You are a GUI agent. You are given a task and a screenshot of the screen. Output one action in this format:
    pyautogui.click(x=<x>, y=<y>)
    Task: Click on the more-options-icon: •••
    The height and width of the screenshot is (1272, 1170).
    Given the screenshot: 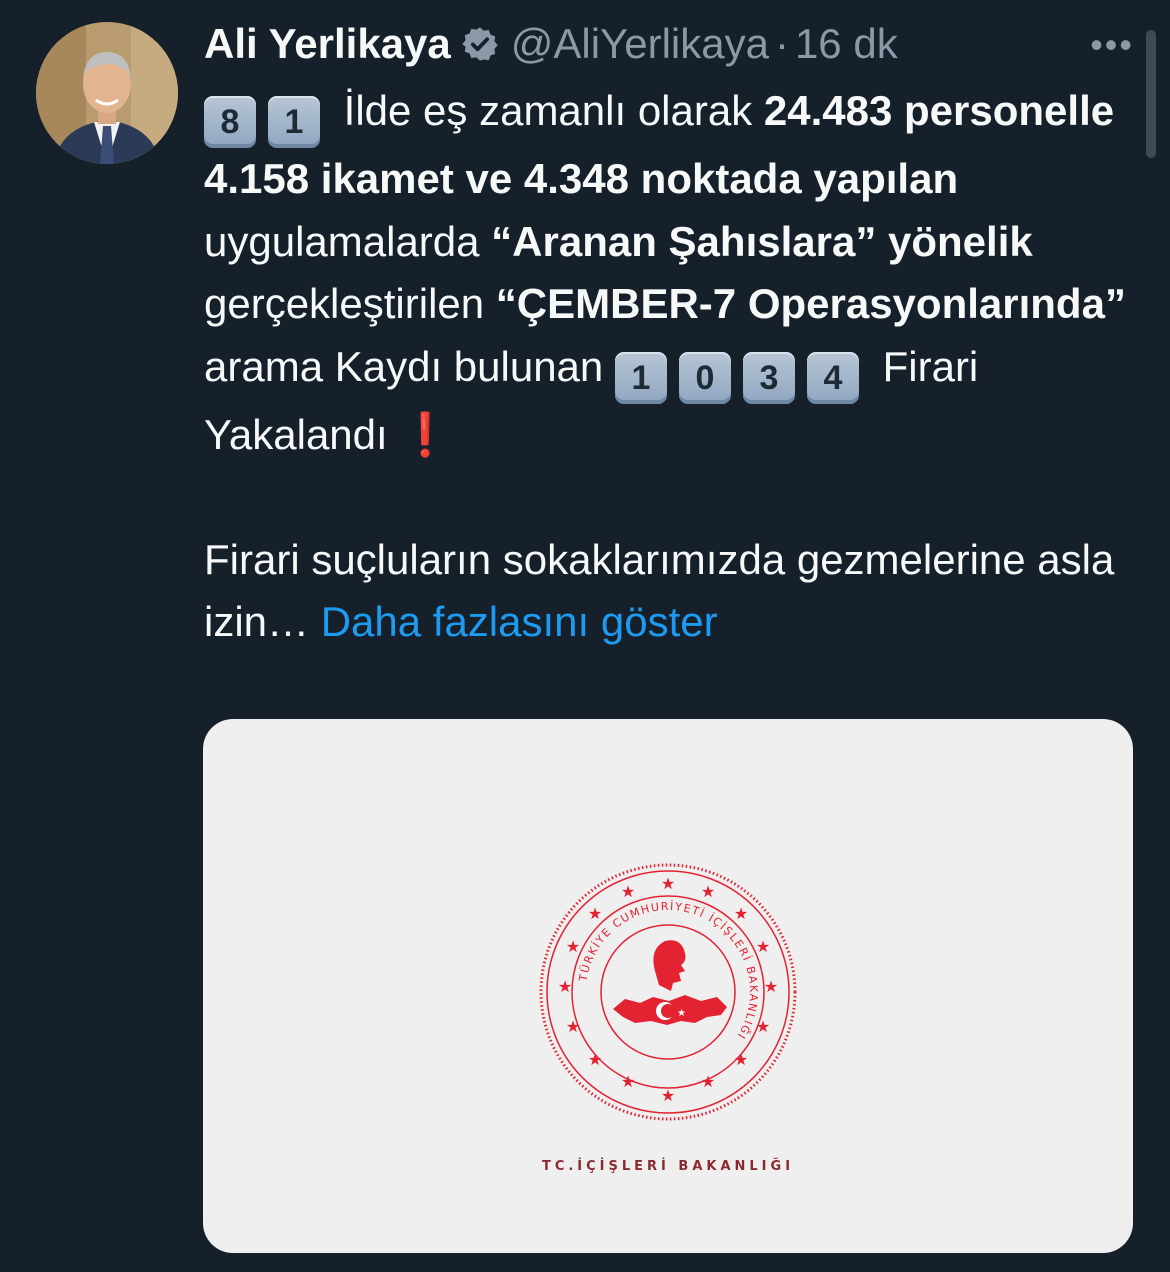 What is the action you would take?
    pyautogui.click(x=1112, y=45)
    